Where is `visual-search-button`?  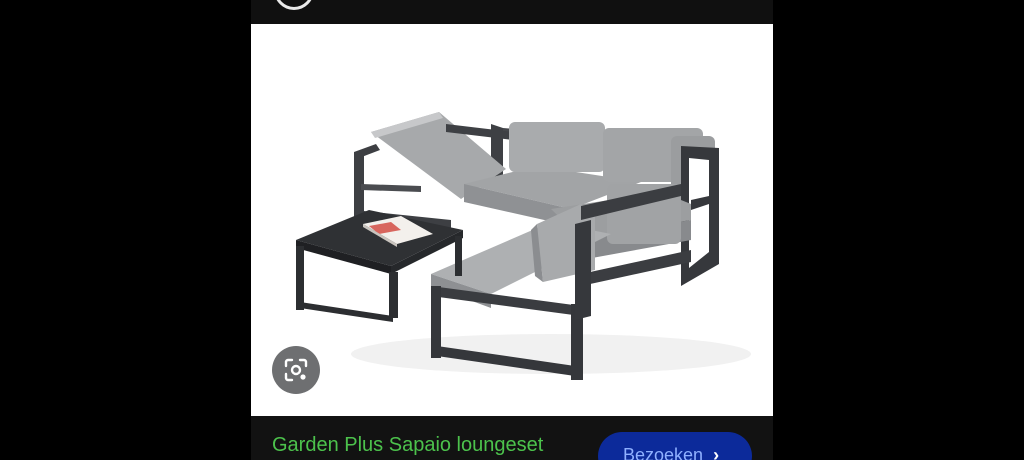 visual-search-button is located at coordinates (296, 370).